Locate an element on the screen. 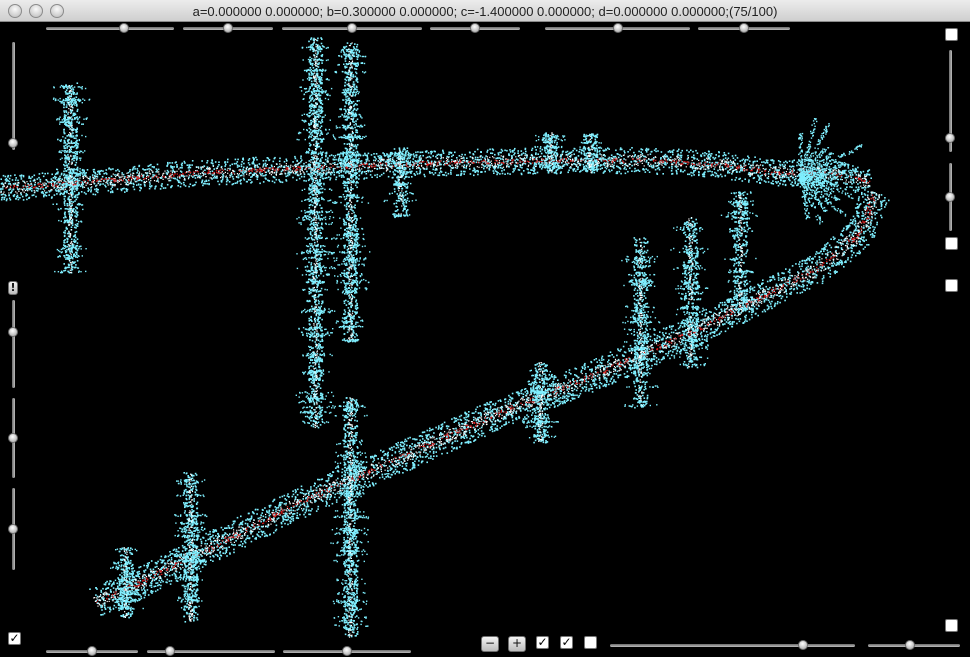 The height and width of the screenshot is (657, 970). bottom-checkbox-a: ✓ is located at coordinates (542, 642).